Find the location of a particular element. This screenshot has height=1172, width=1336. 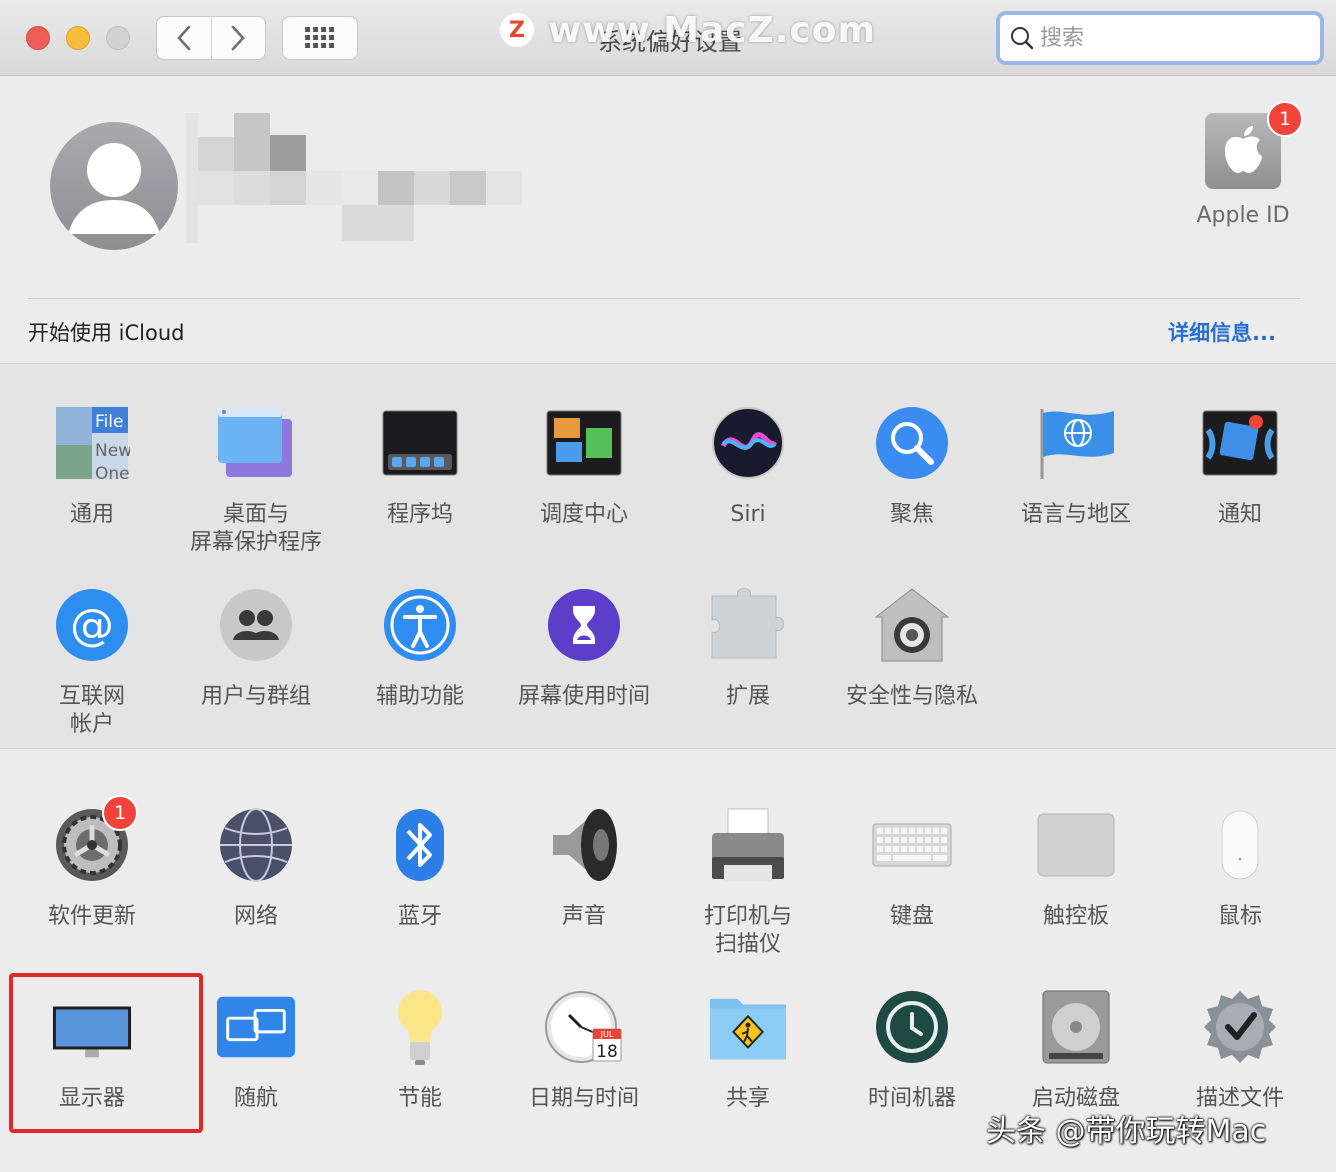

pane-internet-accounts: @ 互联网 帐户 is located at coordinates (92, 662).